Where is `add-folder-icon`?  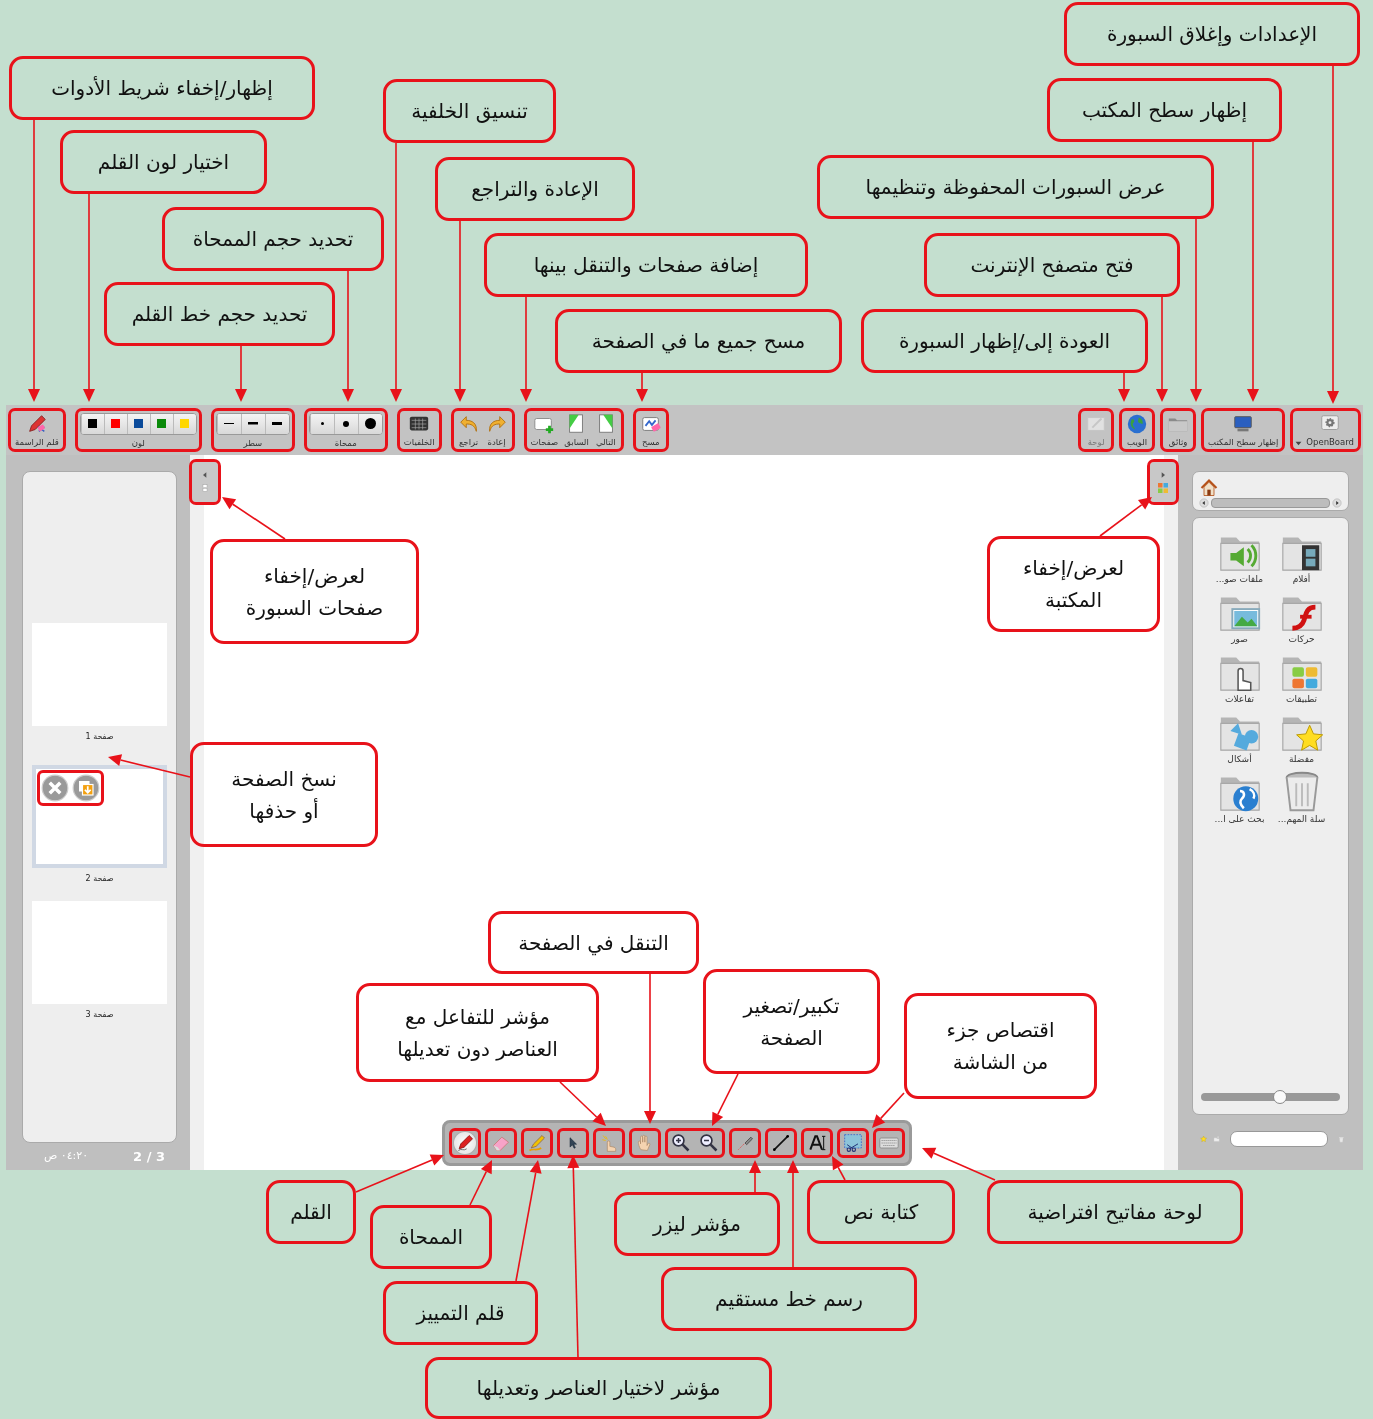
add-folder-icon is located at coordinates (1217, 1139).